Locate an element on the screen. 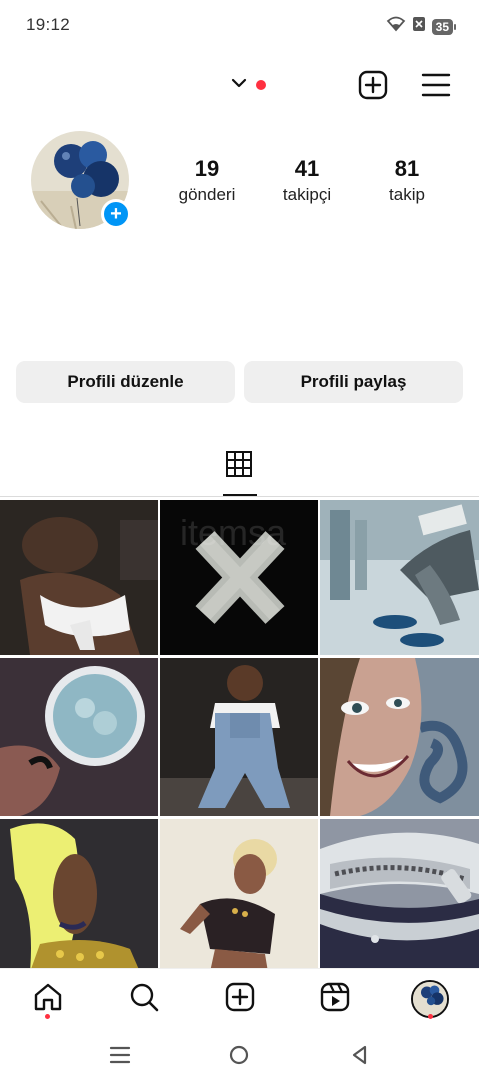 The width and height of the screenshot is (479, 1080). profile-stats: 19 gönderi 41 takipçi 81 takip is located at coordinates (307, 180).